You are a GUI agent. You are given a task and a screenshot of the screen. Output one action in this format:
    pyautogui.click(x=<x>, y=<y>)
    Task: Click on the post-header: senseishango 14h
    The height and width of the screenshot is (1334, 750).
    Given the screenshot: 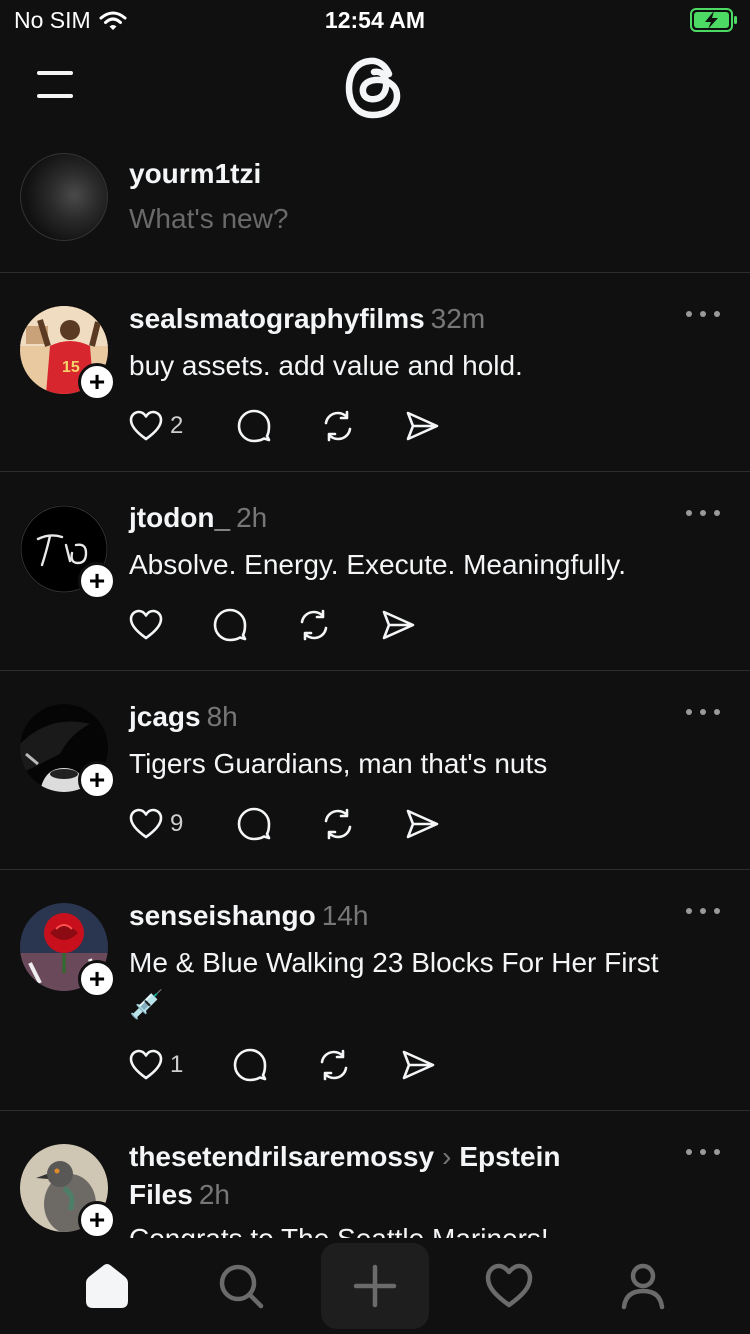 What is the action you would take?
    pyautogui.click(x=399, y=916)
    